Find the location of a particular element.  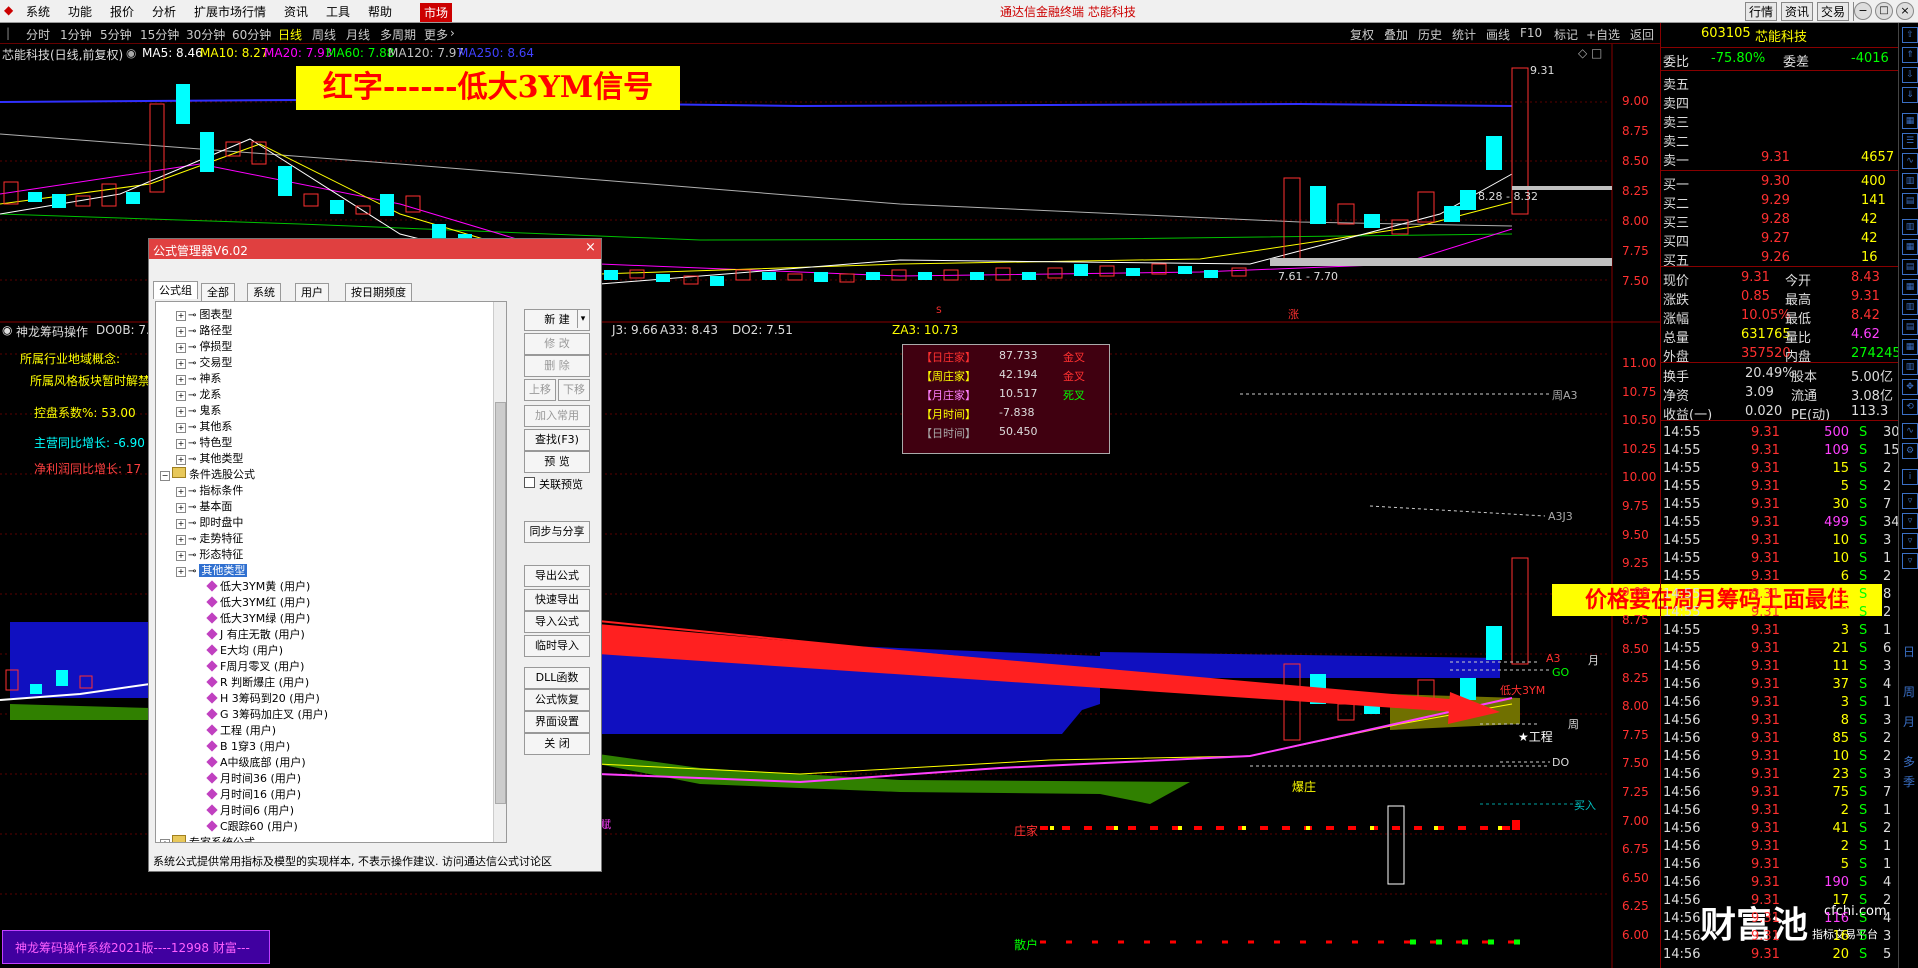

menu-item-quote: 报价 is located at coordinates (122, 11).